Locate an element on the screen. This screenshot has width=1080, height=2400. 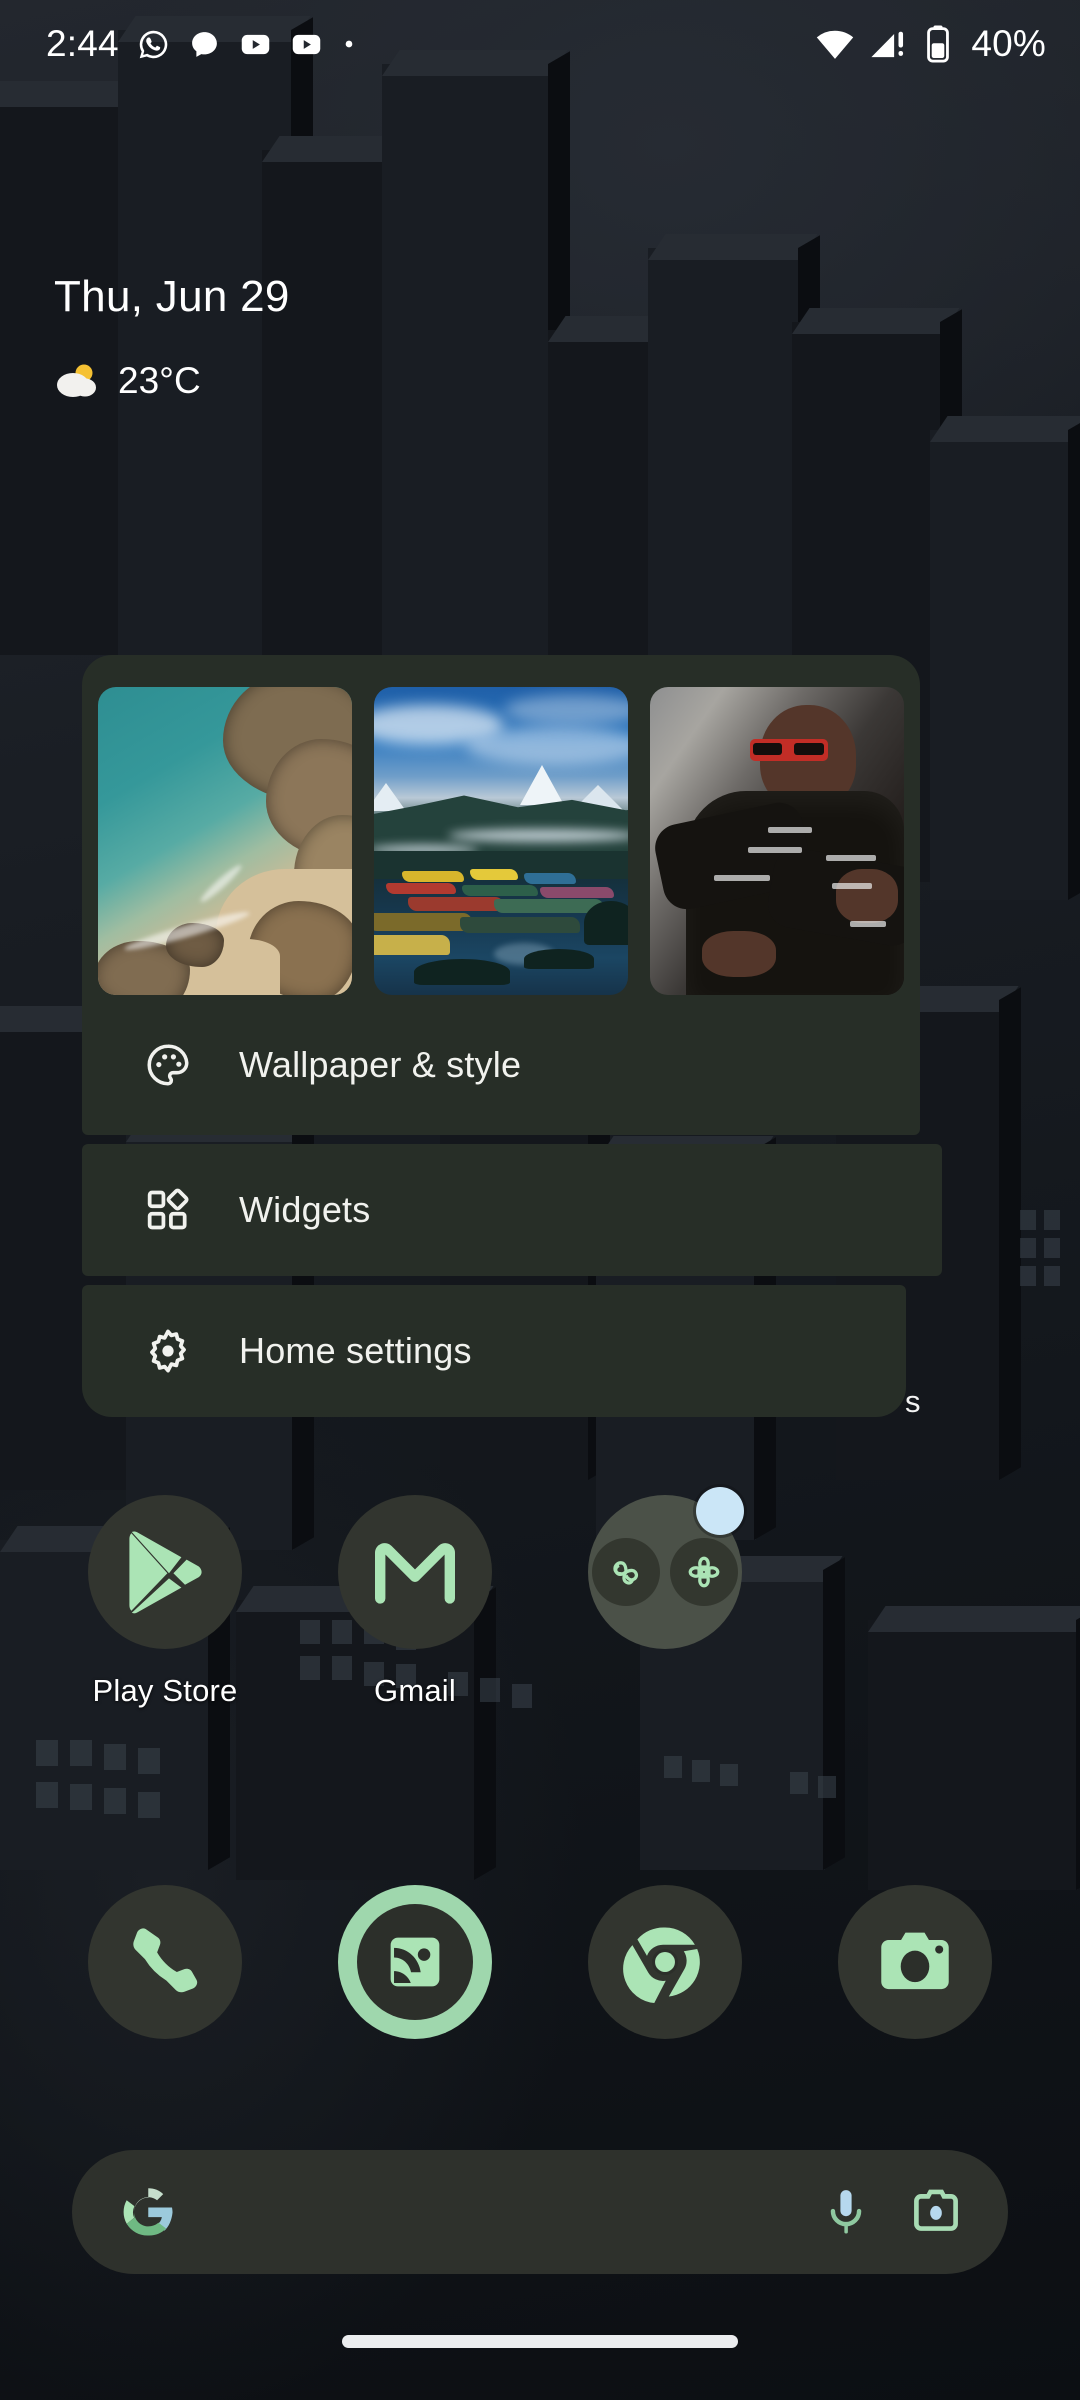
app-label: Gmail is located at coordinates (415, 1690).